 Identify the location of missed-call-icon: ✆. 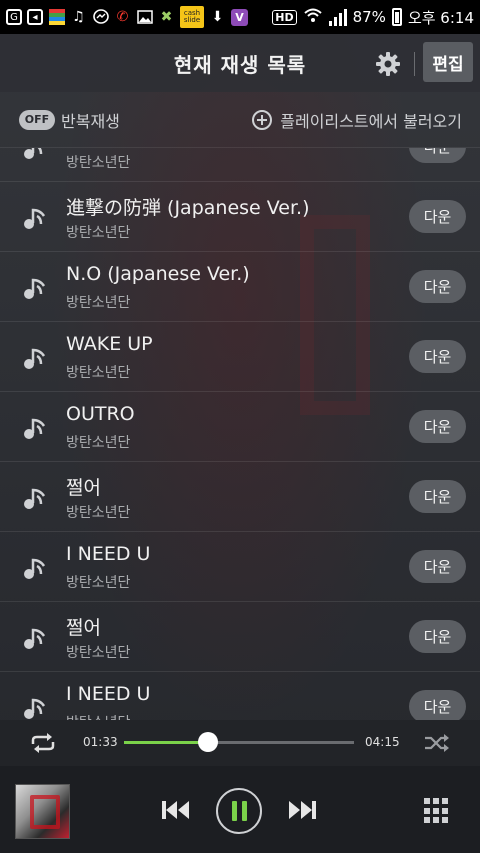
(122, 17).